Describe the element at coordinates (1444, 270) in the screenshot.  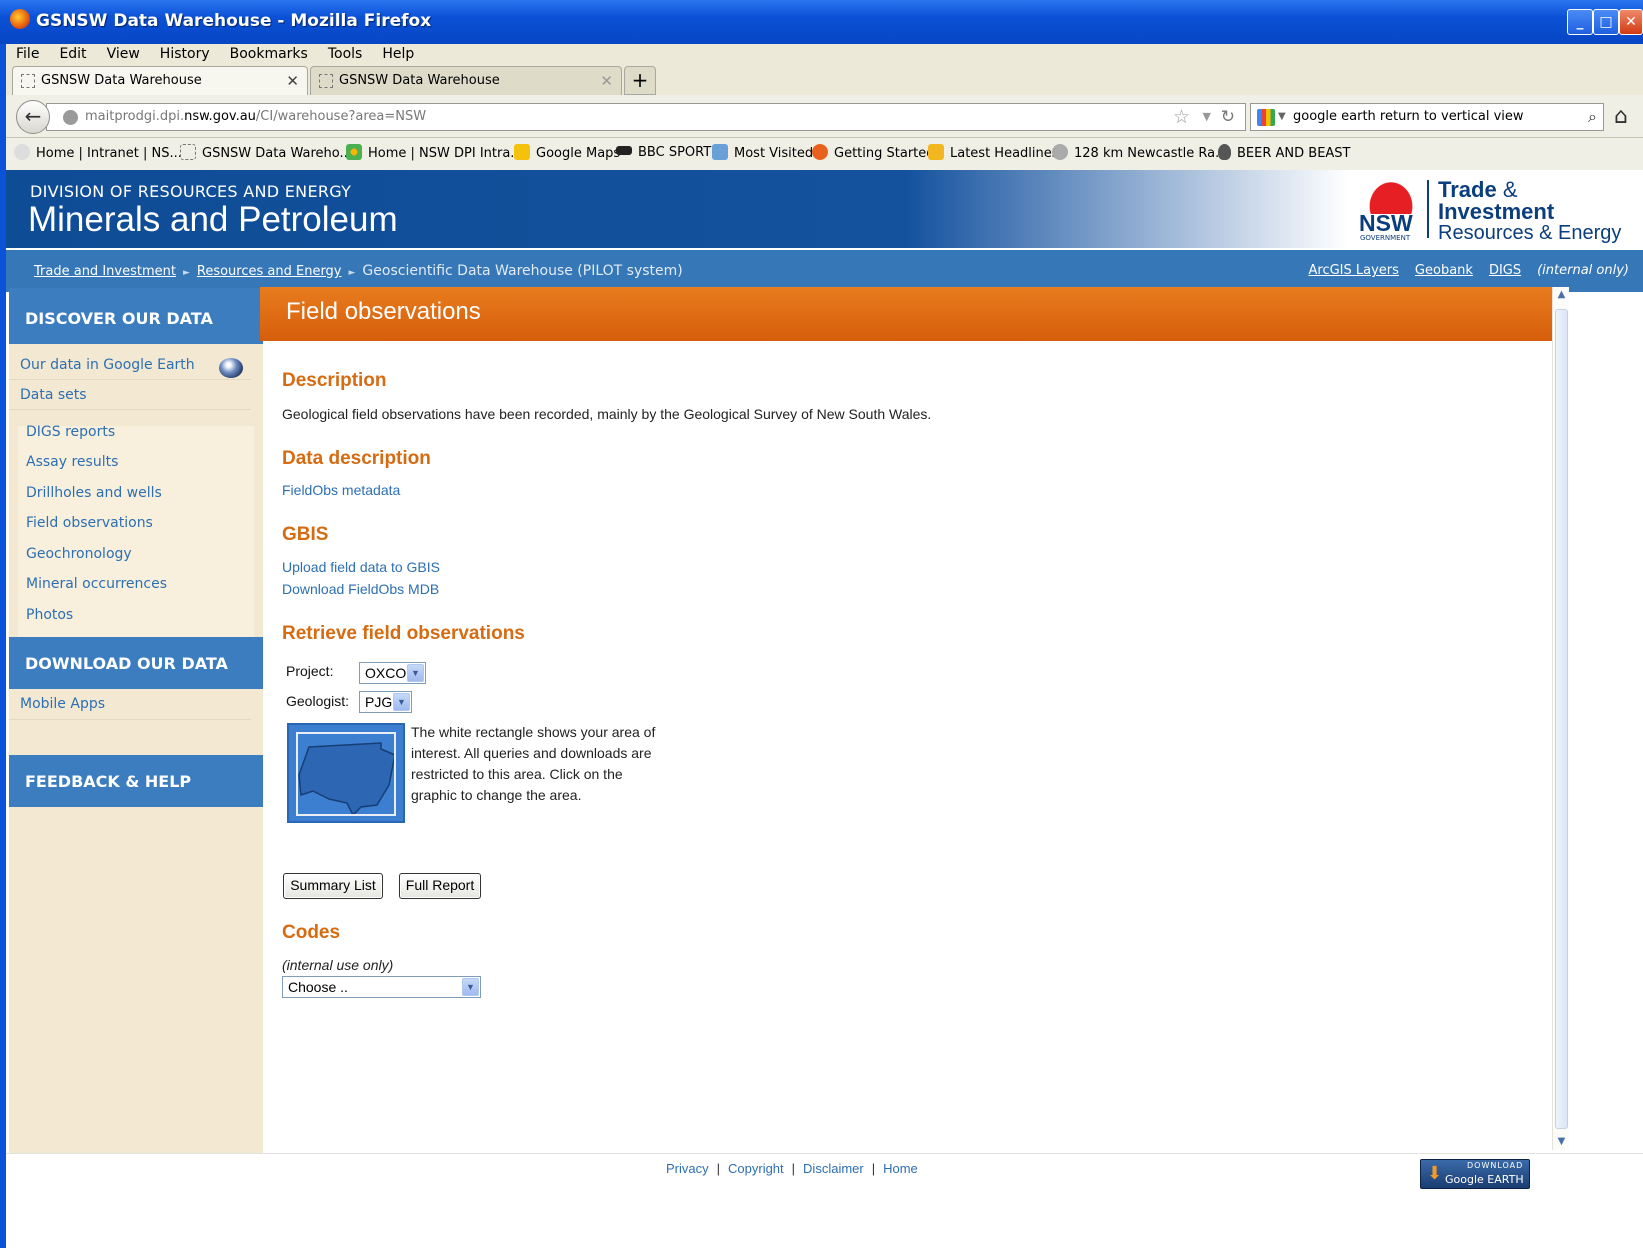
I see `geobank-link: Geobank` at that location.